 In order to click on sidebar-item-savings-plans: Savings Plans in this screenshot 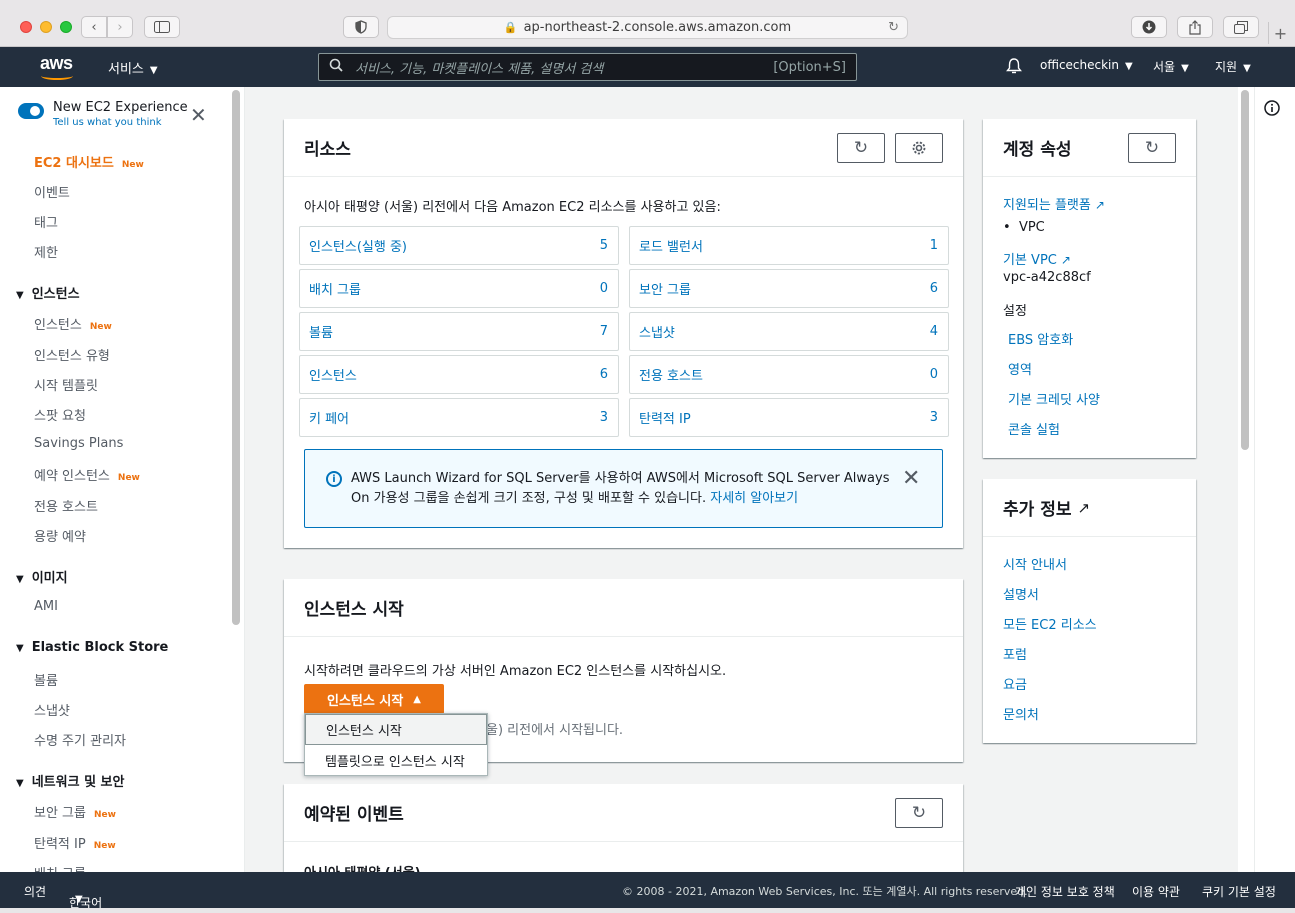, I will do `click(78, 443)`.